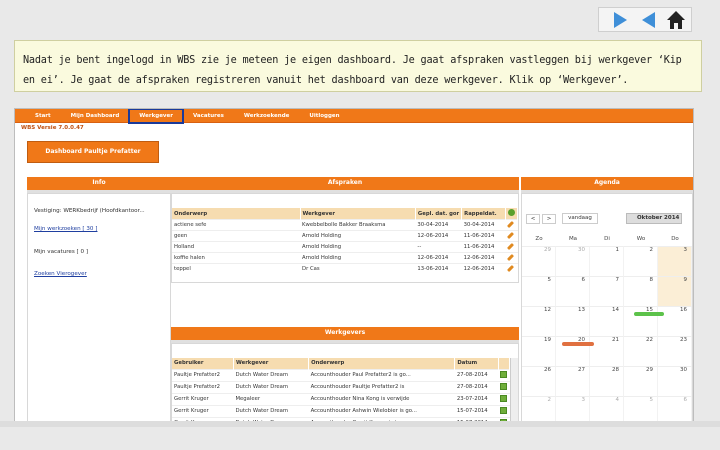 Image resolution: width=720 pixels, height=450 pixels. I want to click on calendar-day: 16, so click(675, 321).